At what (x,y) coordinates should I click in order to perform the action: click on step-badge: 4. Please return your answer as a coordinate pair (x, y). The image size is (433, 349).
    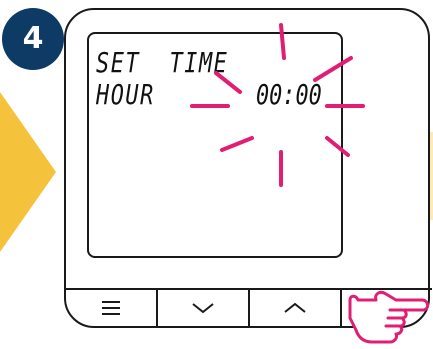
    Looking at the image, I should click on (33, 39).